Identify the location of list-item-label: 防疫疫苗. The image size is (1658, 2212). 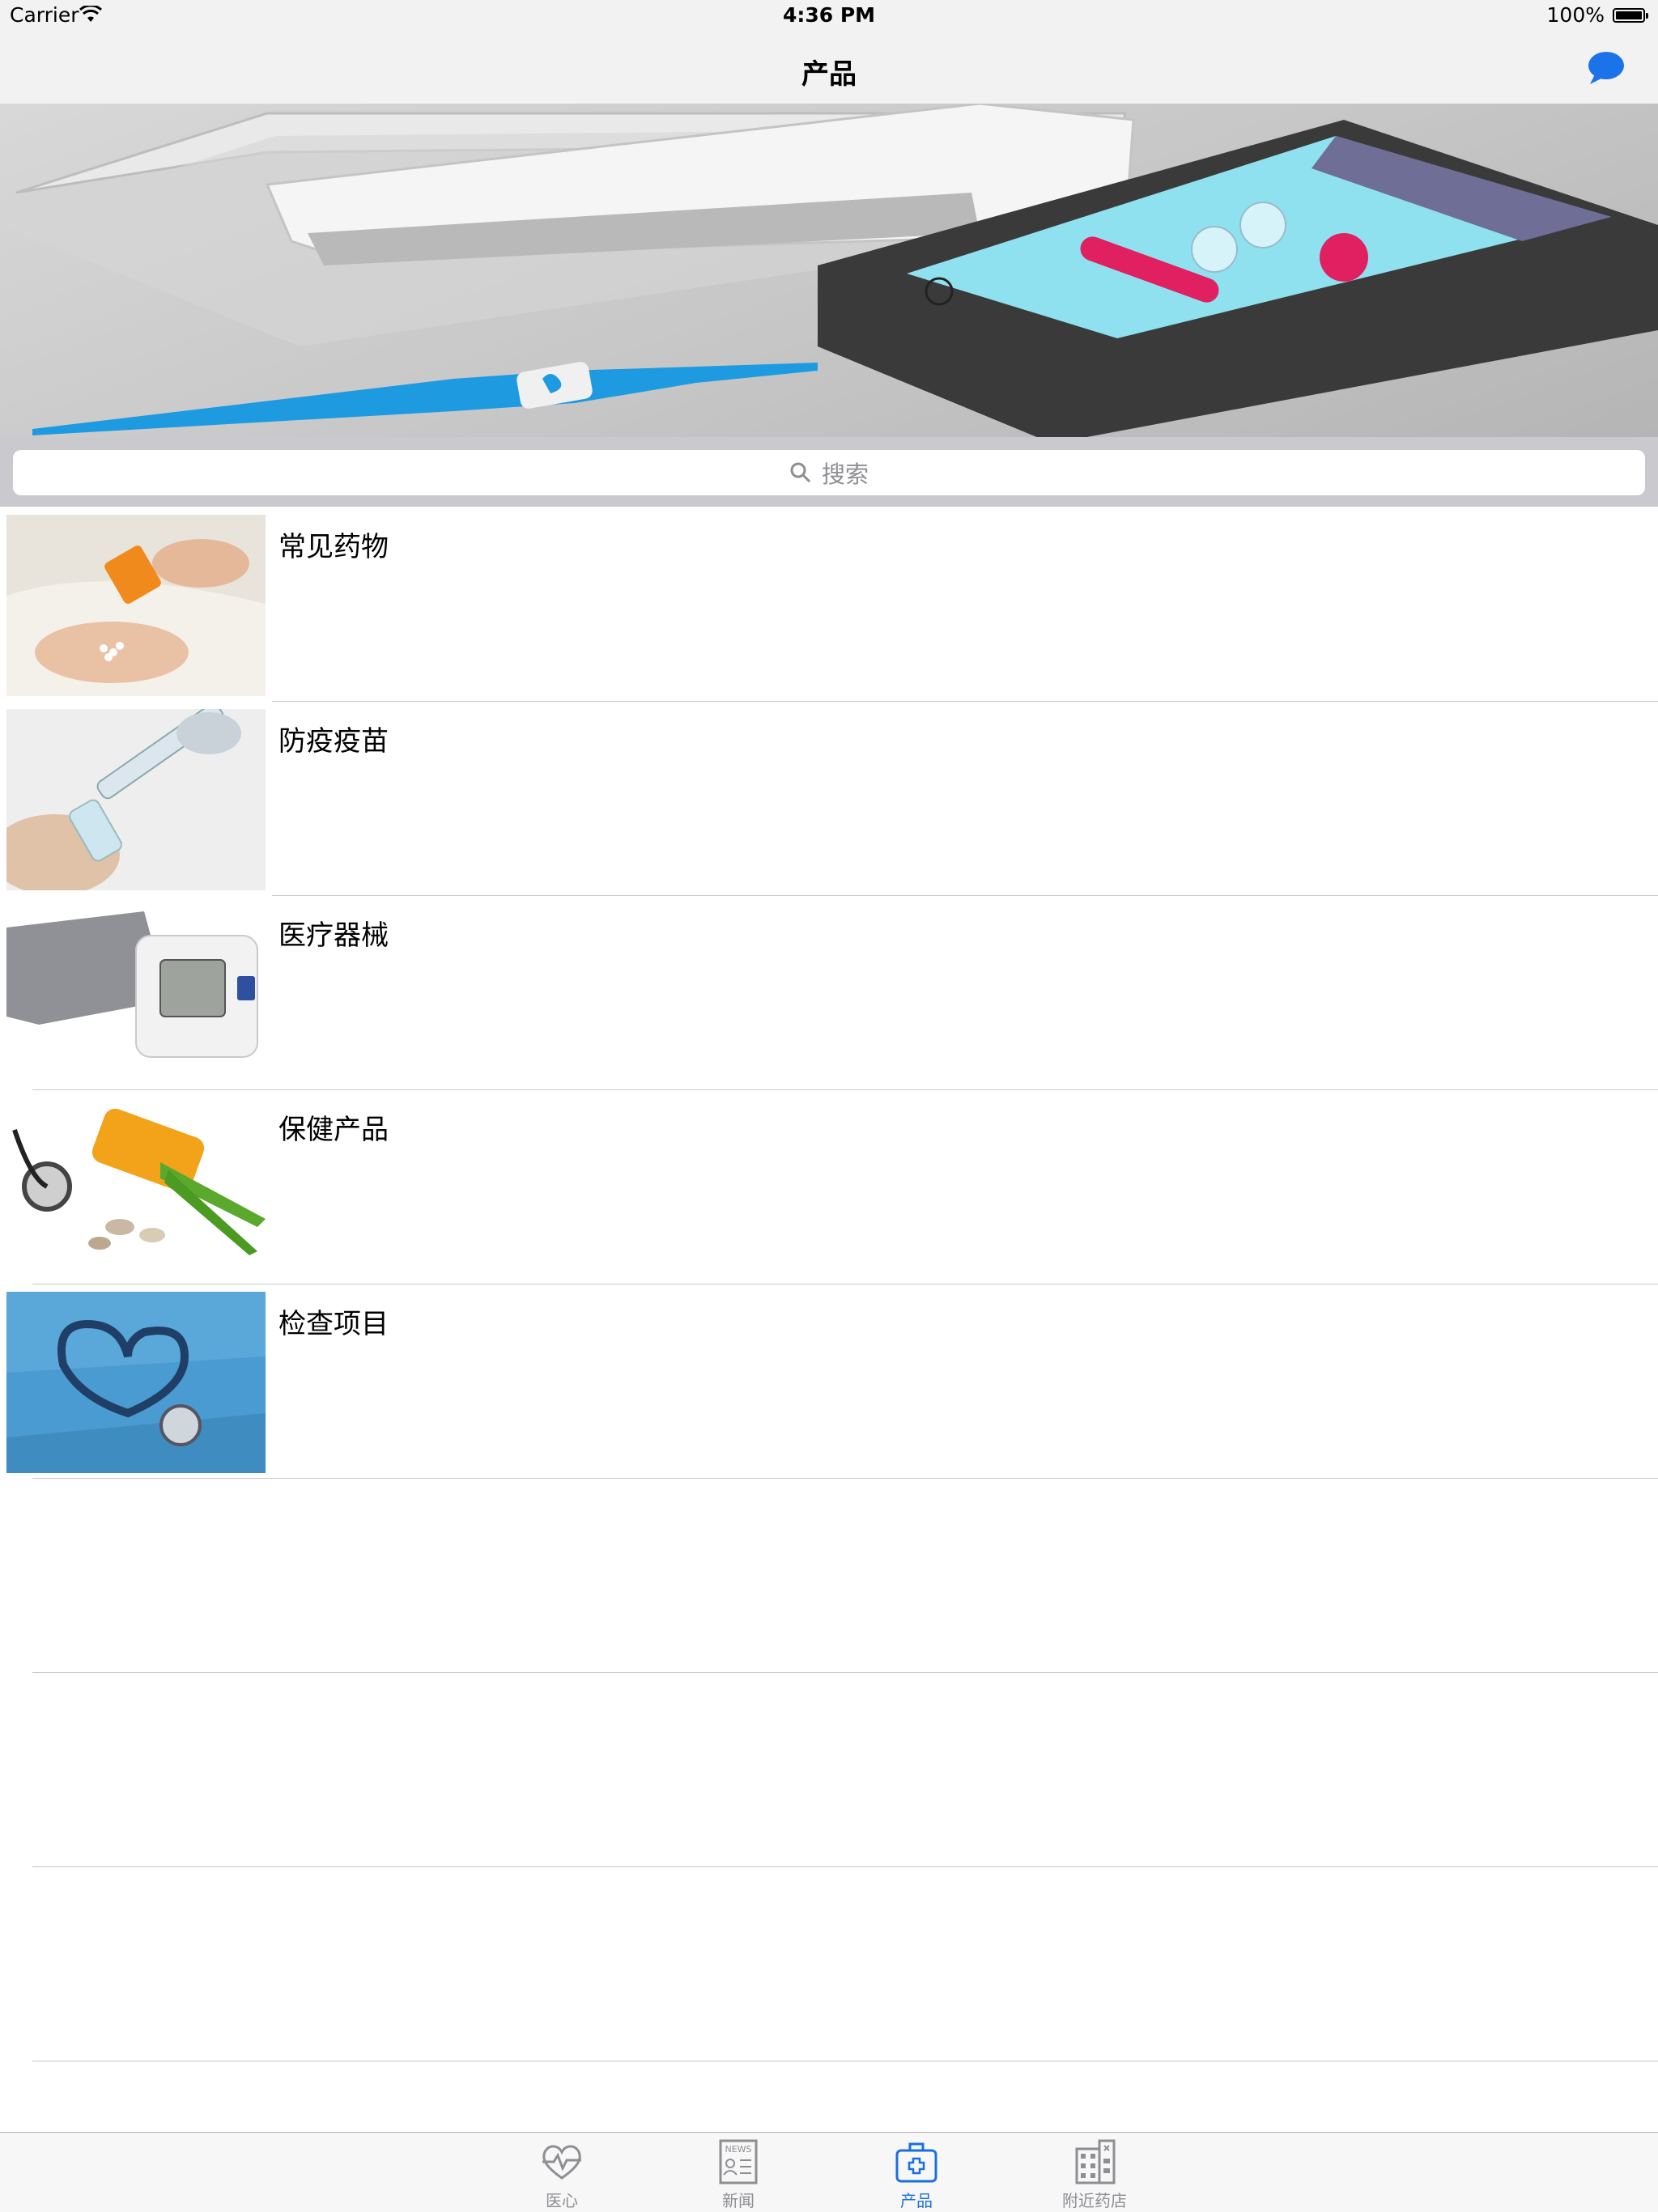
(333, 741).